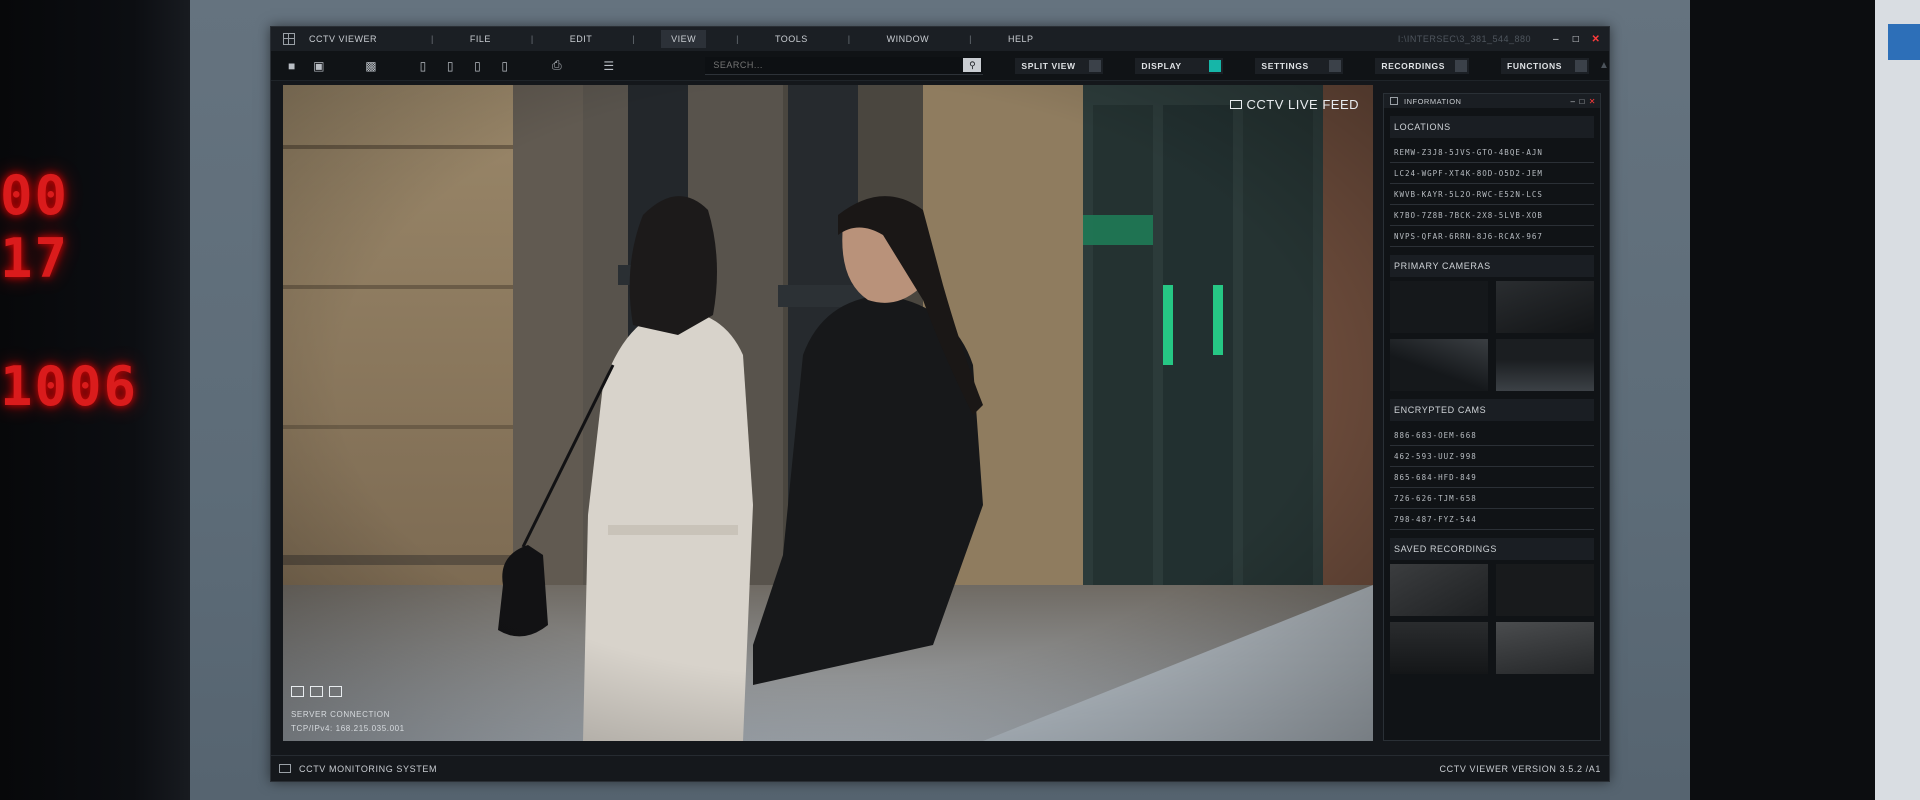 The height and width of the screenshot is (800, 1920). What do you see at coordinates (1782, 400) in the screenshot?
I see `right-room-background` at bounding box center [1782, 400].